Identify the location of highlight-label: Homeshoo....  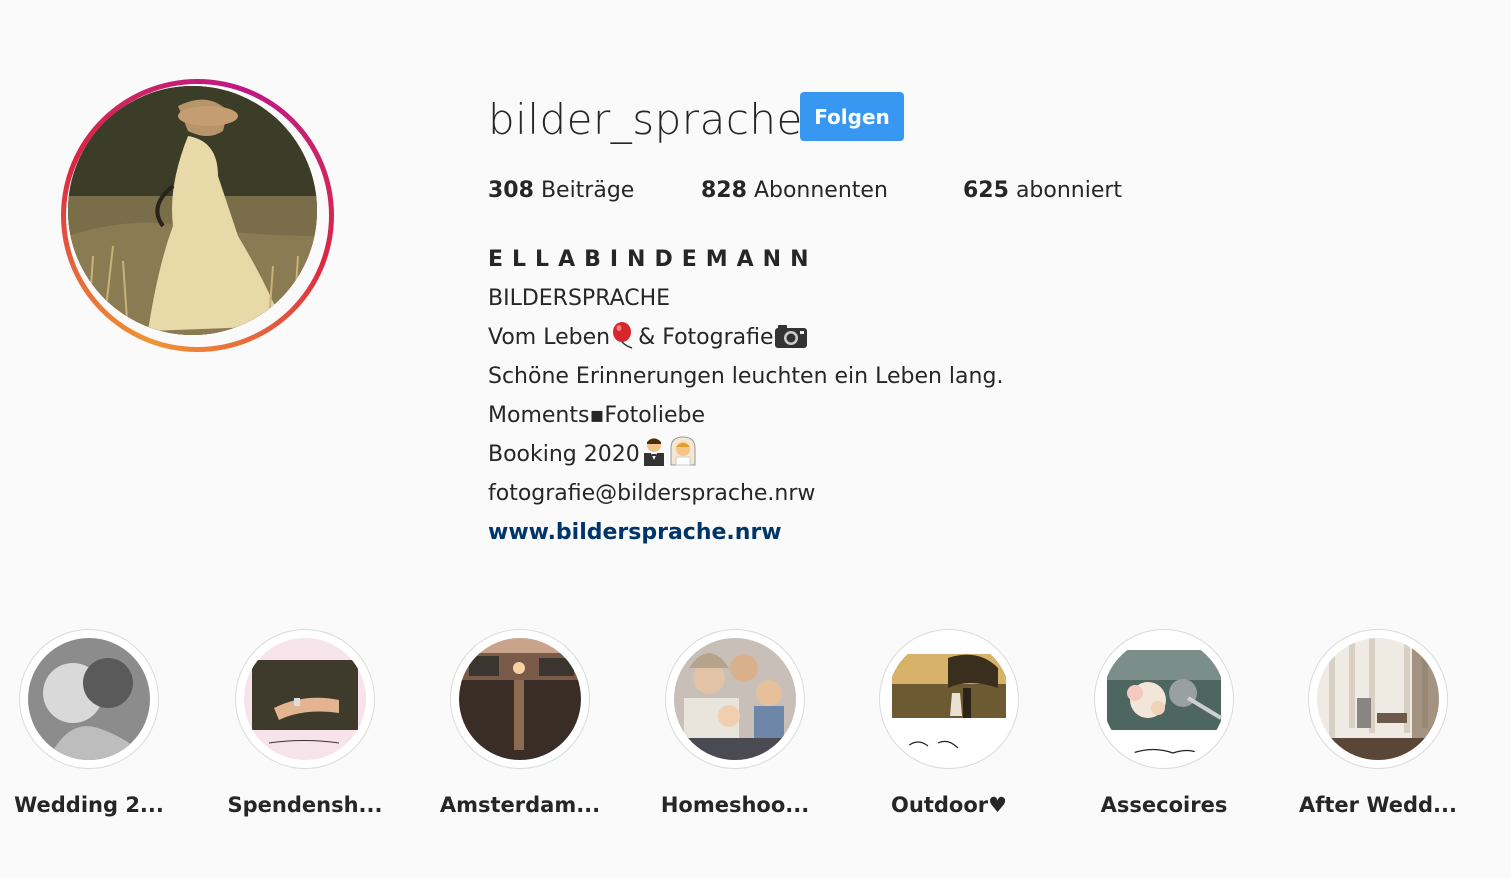
(735, 805).